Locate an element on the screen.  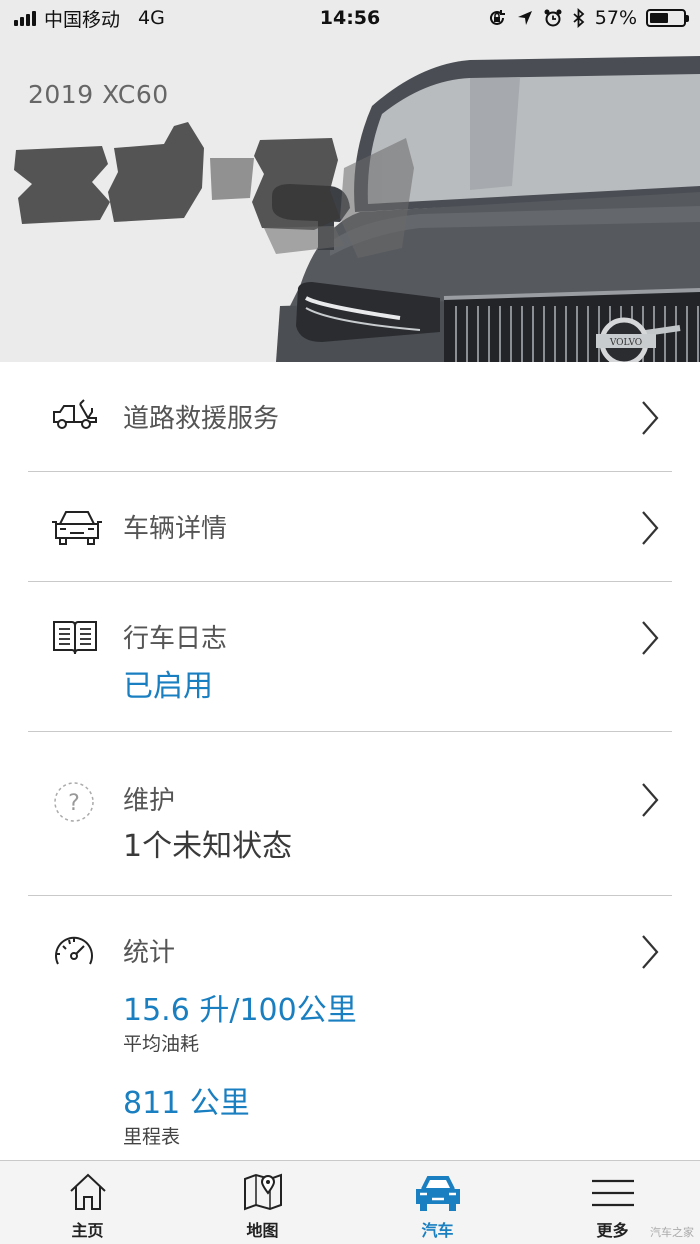
maintenance-label: 维护 is located at coordinates (149, 801).